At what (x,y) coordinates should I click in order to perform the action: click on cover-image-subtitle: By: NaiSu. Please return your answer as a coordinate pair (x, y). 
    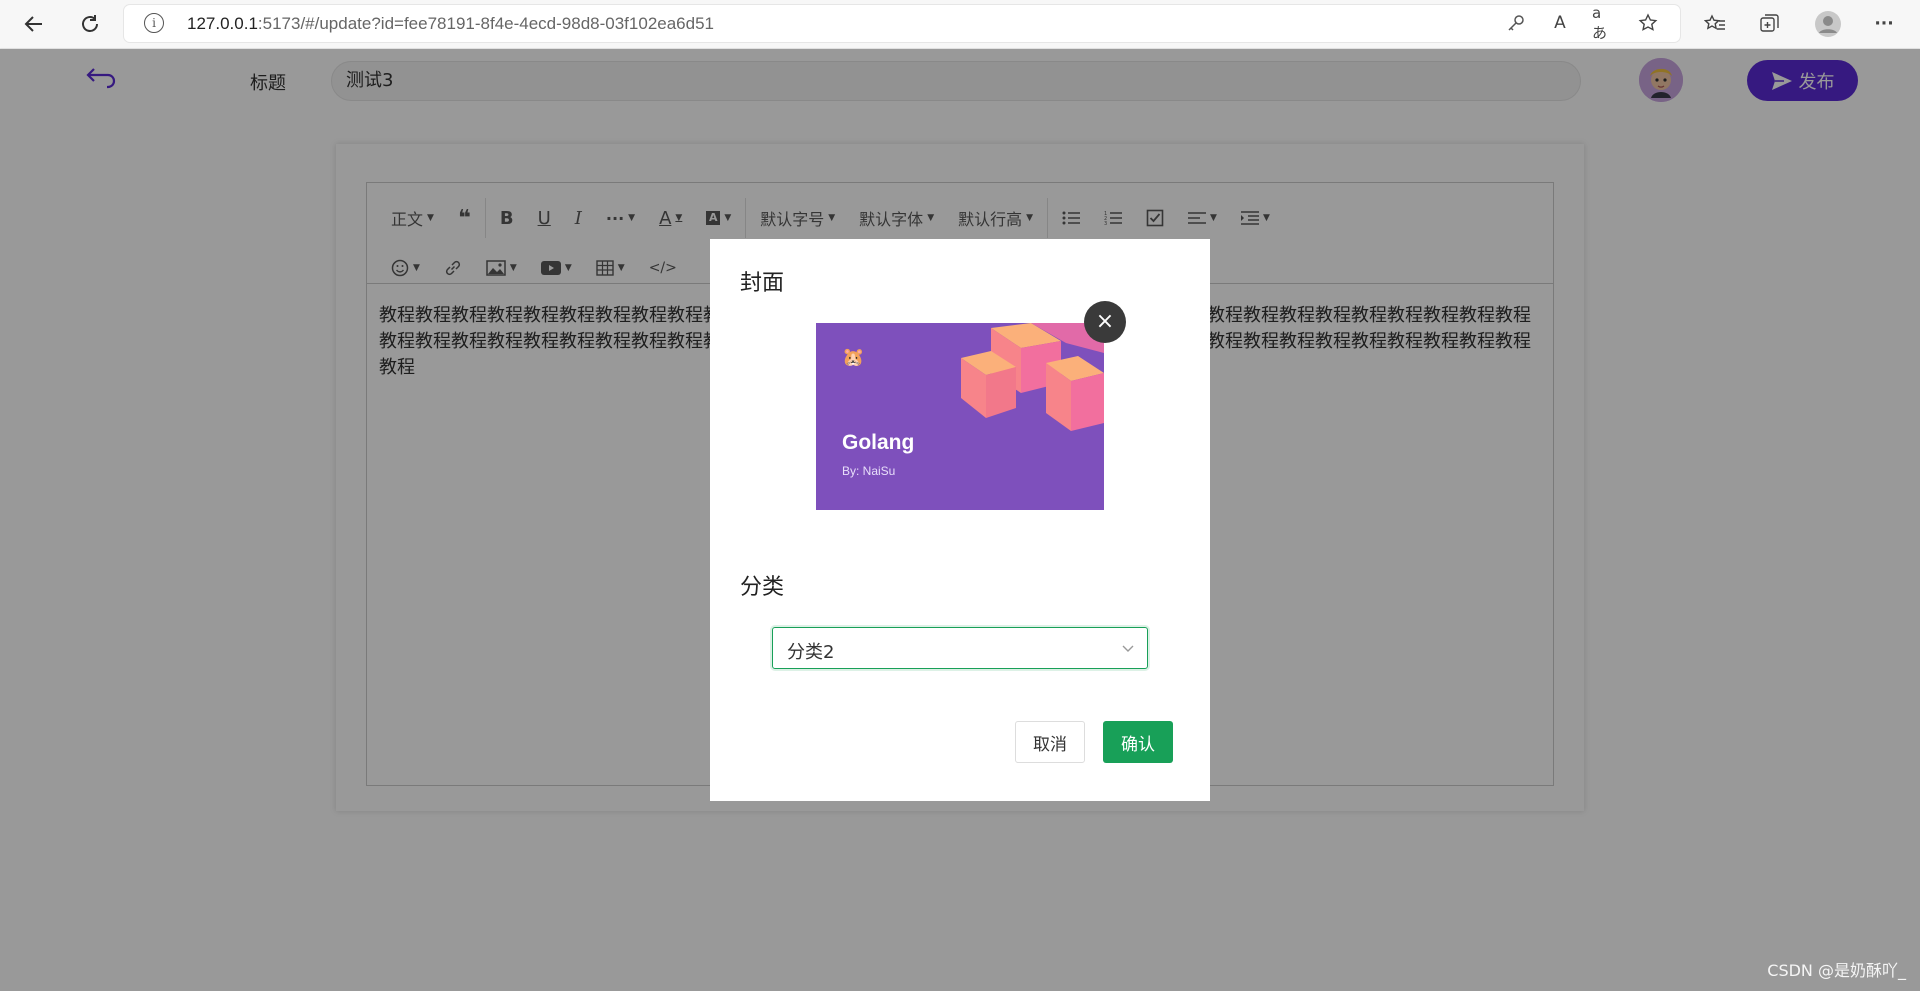
    Looking at the image, I should click on (869, 471).